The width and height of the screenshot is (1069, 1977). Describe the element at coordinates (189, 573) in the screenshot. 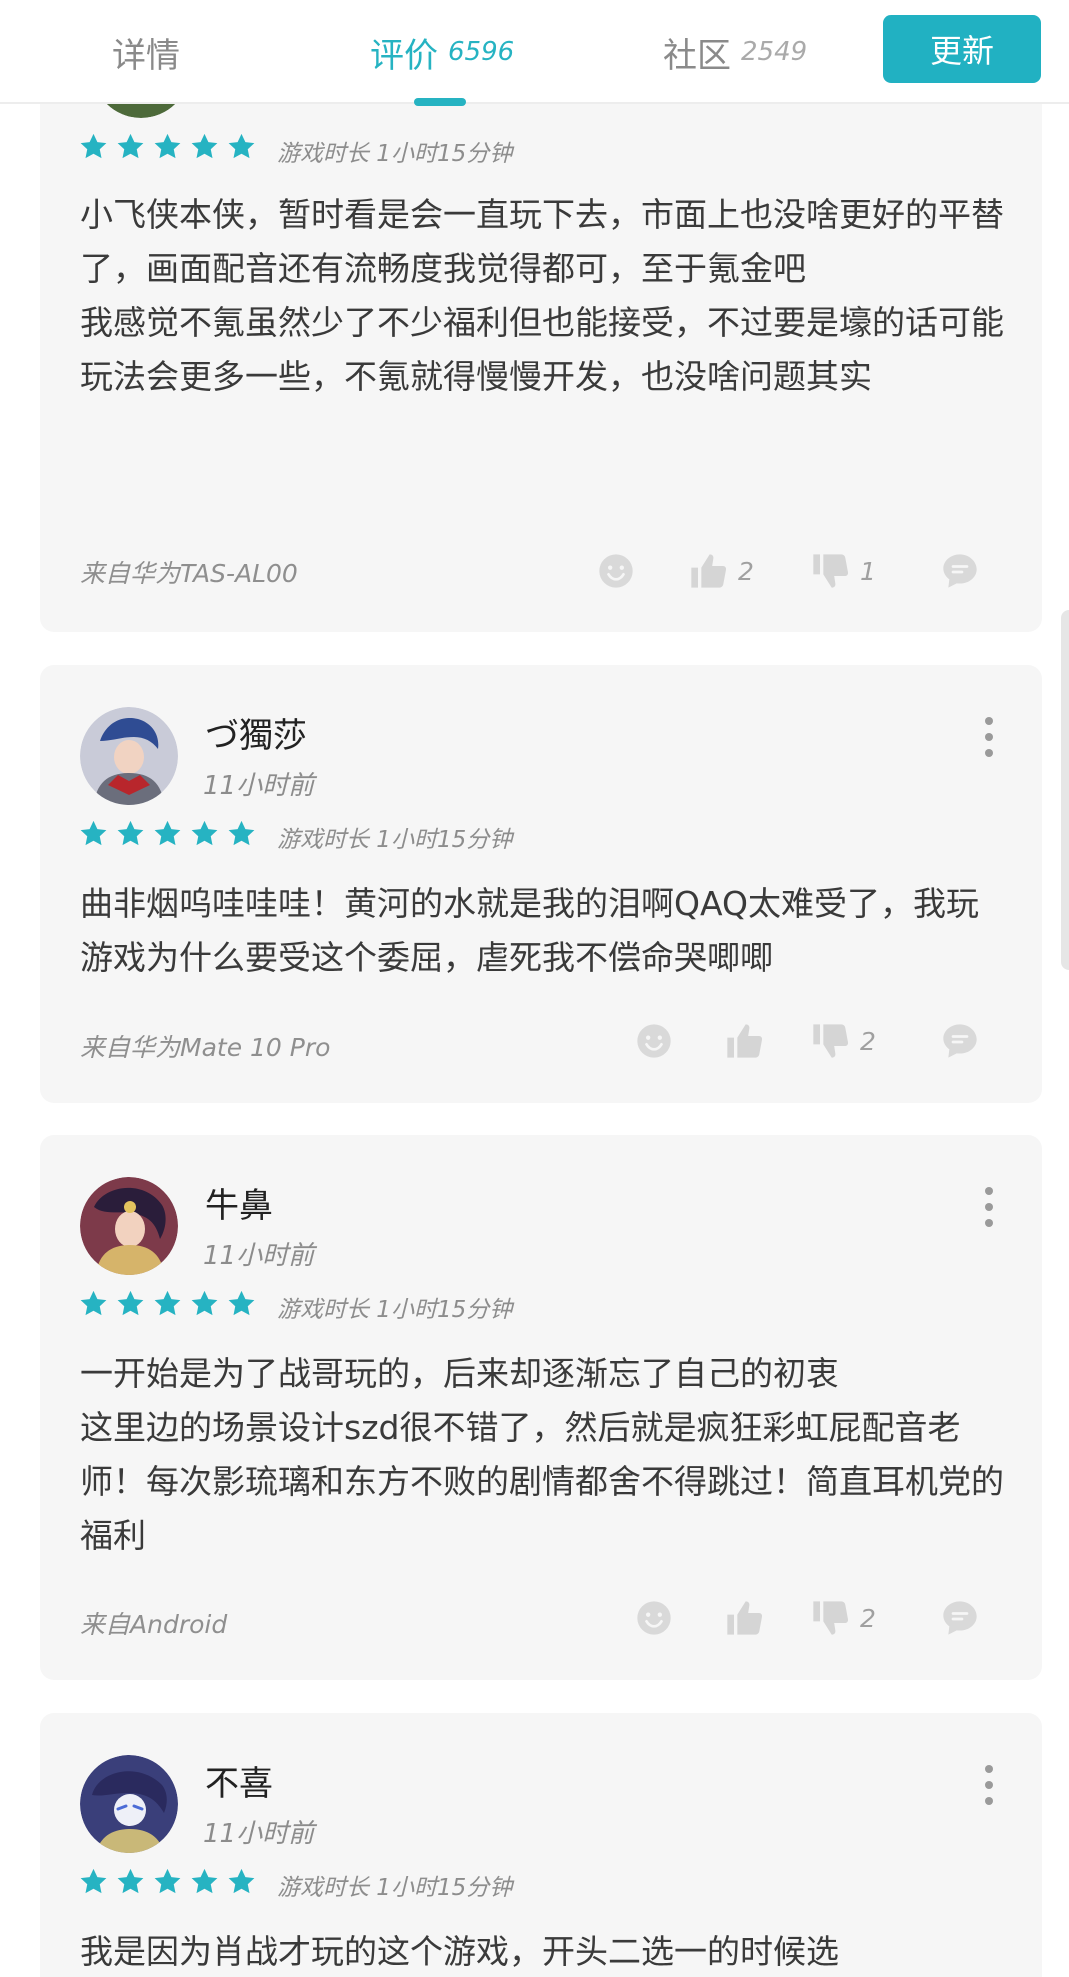

I see `device-label: 来自华为TAS-AL00` at that location.